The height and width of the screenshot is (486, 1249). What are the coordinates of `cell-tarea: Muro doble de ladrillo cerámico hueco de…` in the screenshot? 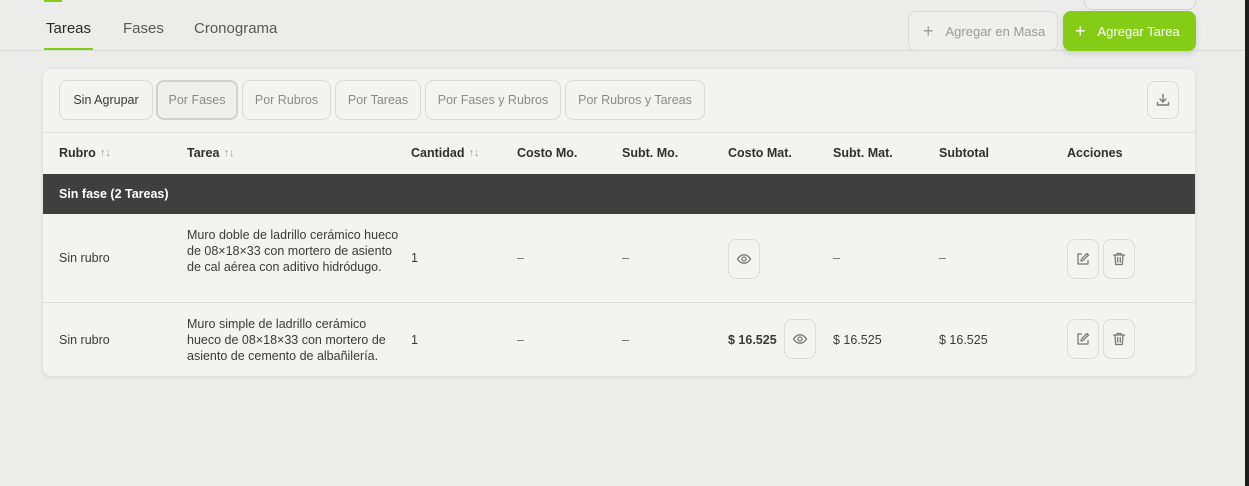 It's located at (293, 251).